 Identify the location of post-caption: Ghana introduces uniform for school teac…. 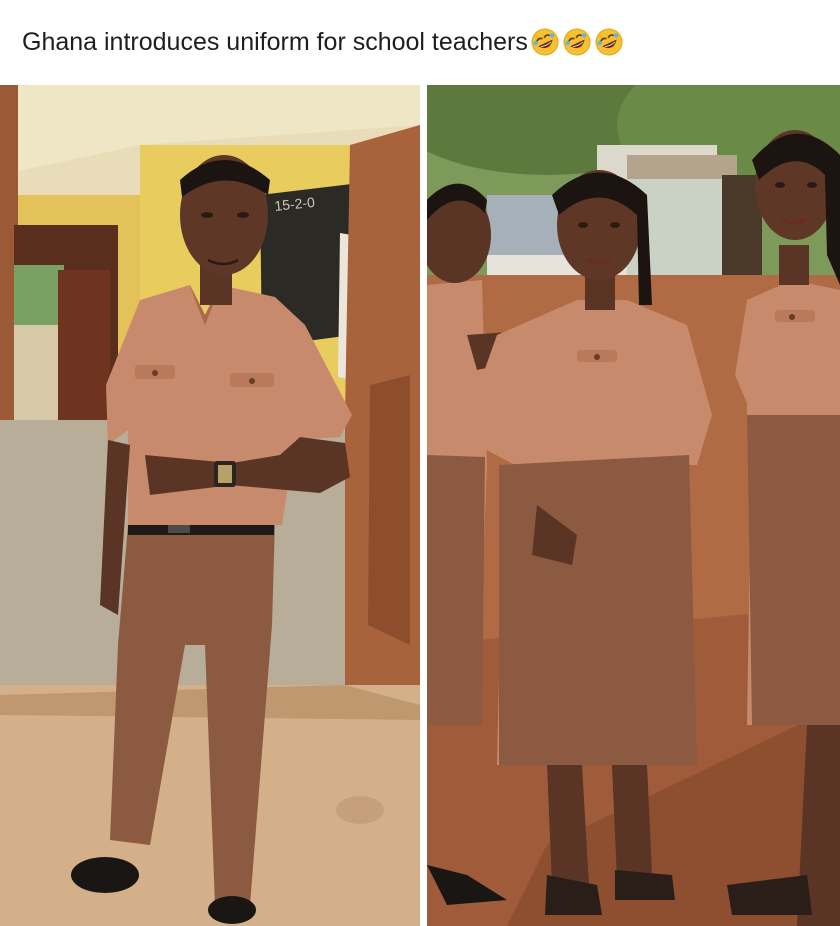
(323, 42).